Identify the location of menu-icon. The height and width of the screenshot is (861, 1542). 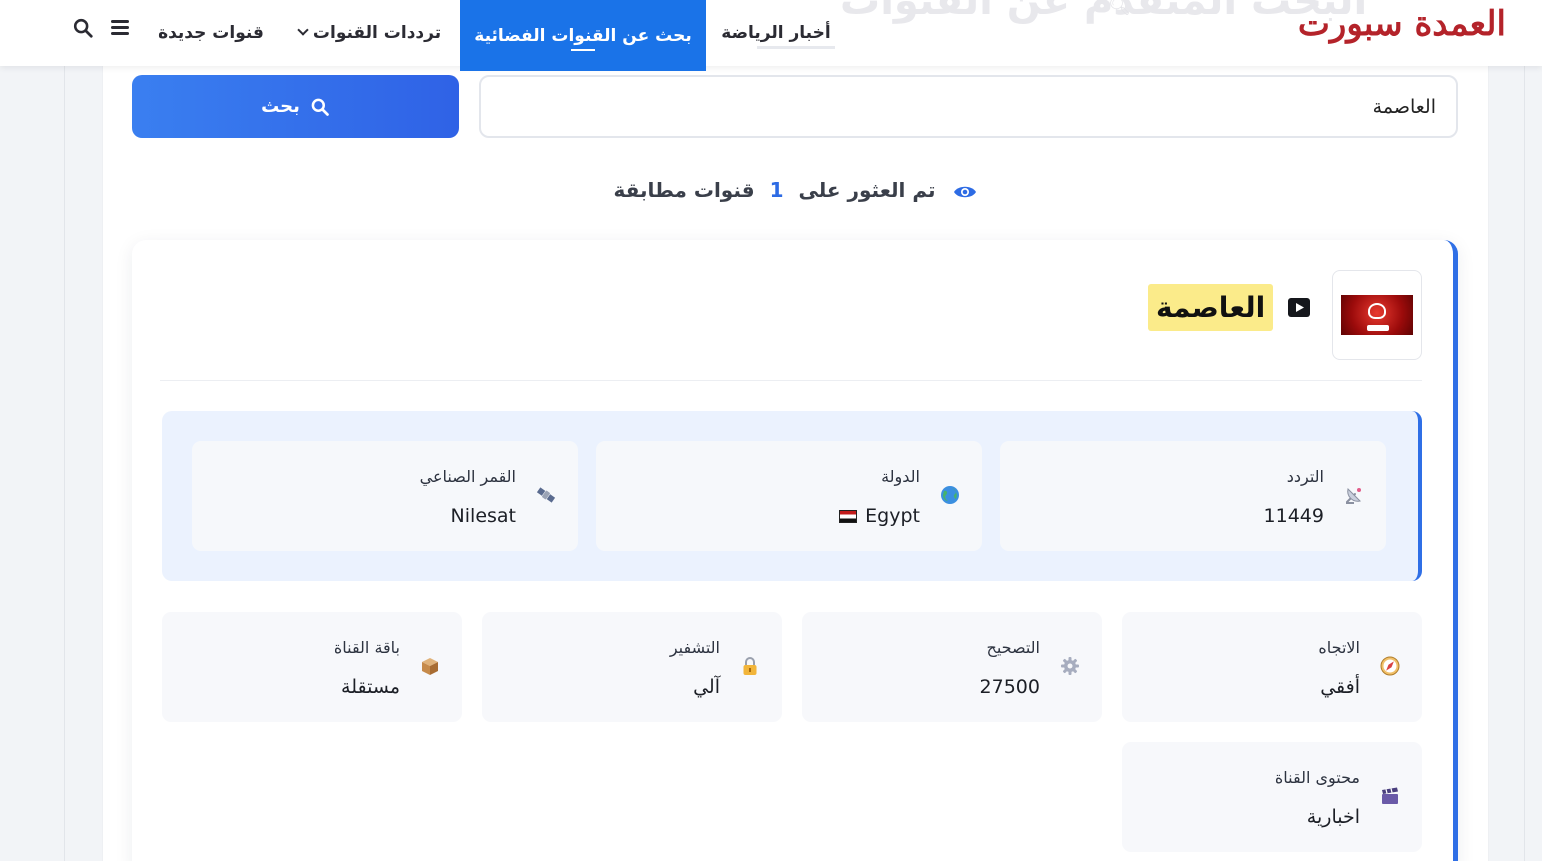
(120, 28).